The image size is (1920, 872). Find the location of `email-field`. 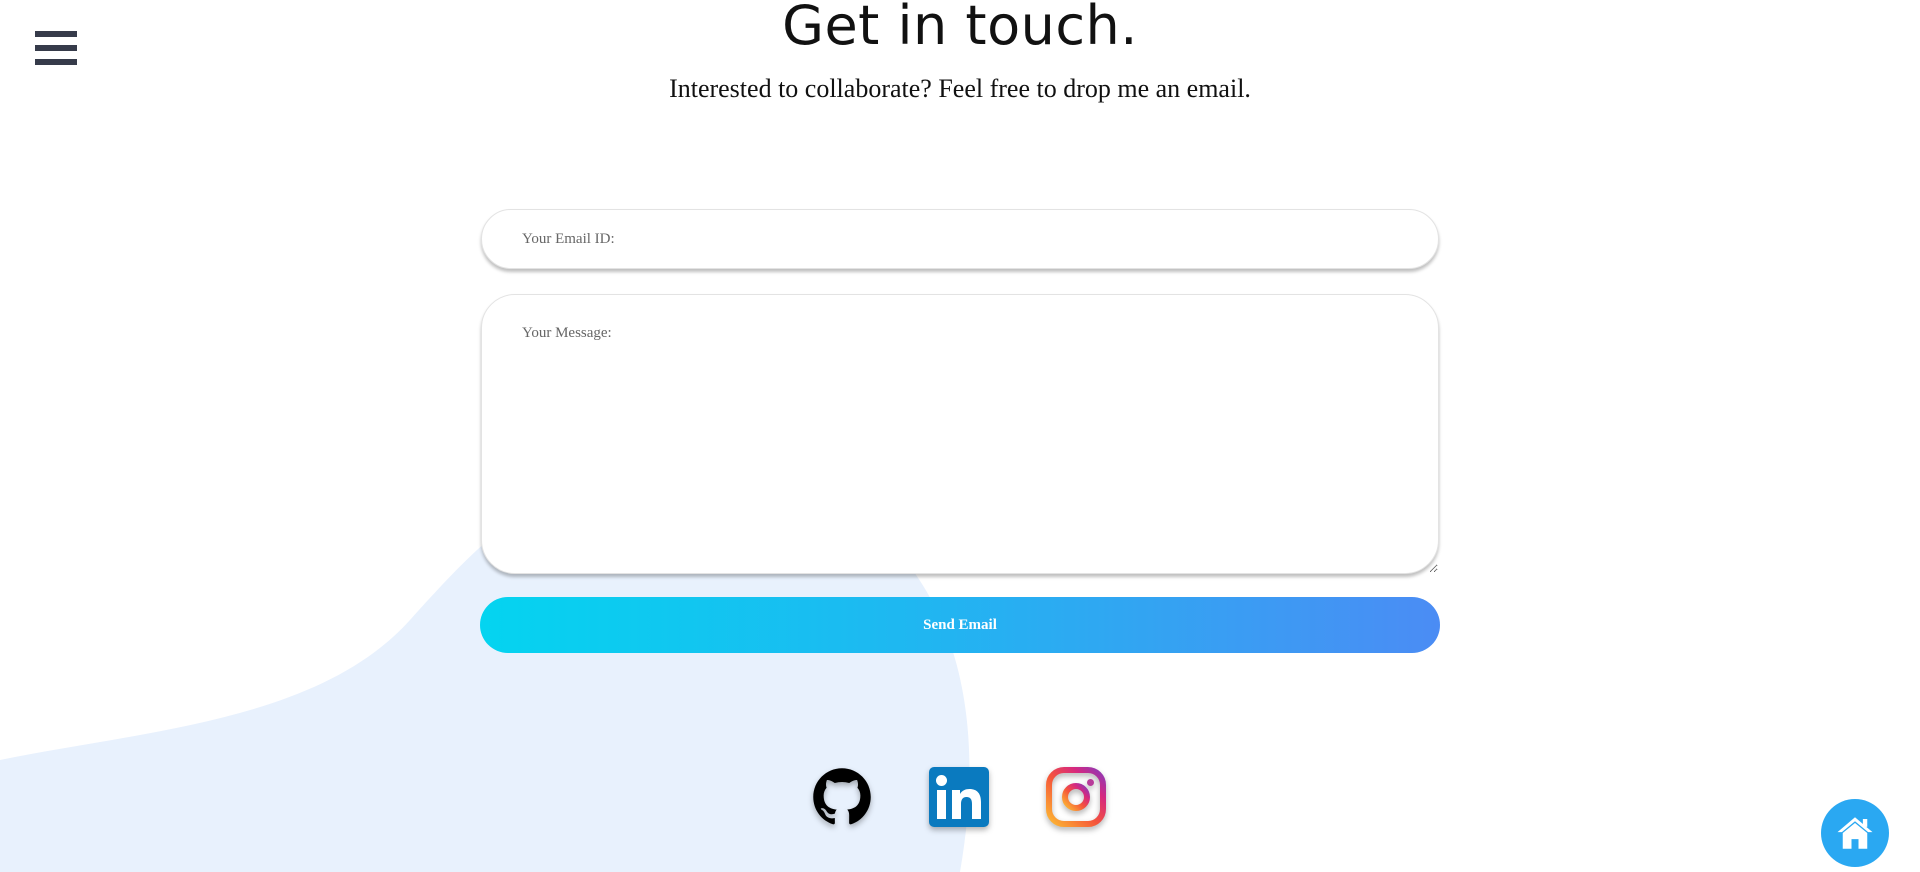

email-field is located at coordinates (960, 239).